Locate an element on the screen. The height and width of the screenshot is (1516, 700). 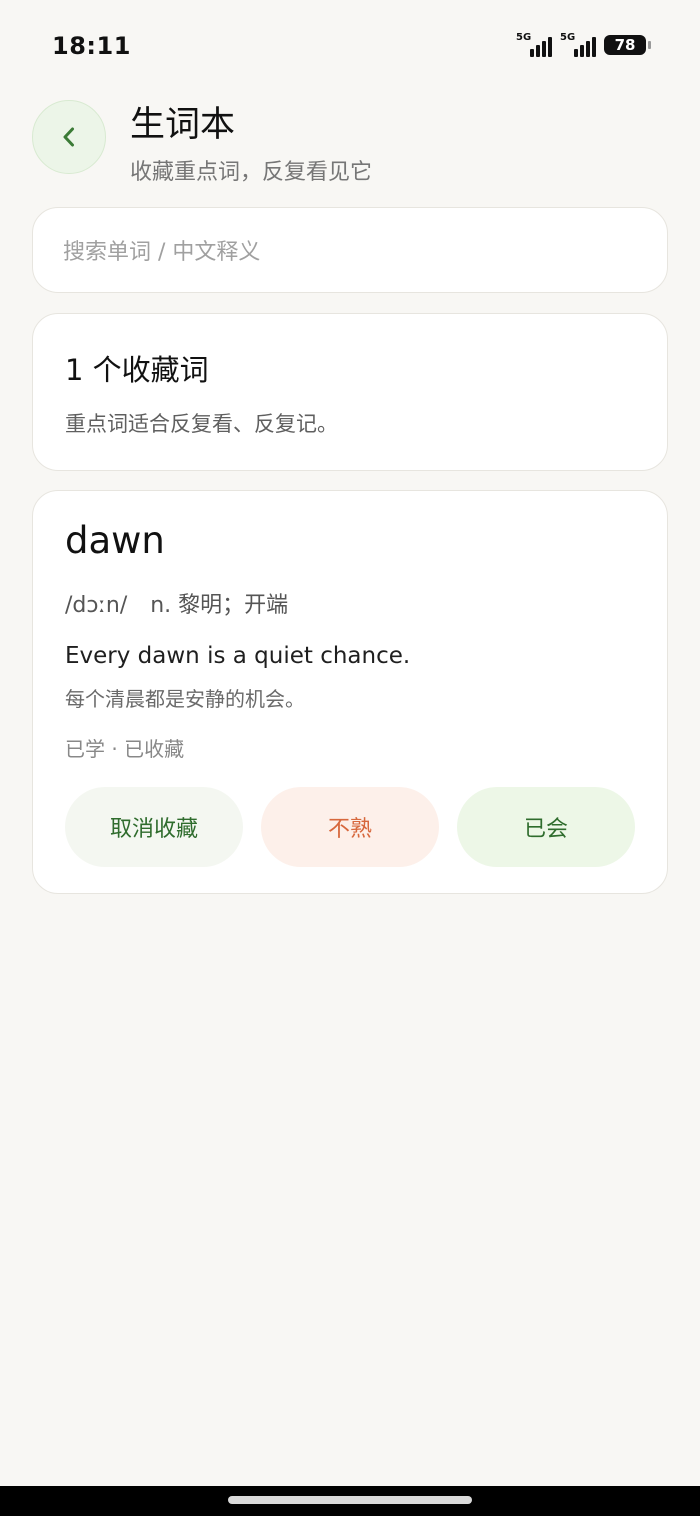
word-meaning-row: /dɔːn/ n. 黎明；开端 is located at coordinates (176, 603).